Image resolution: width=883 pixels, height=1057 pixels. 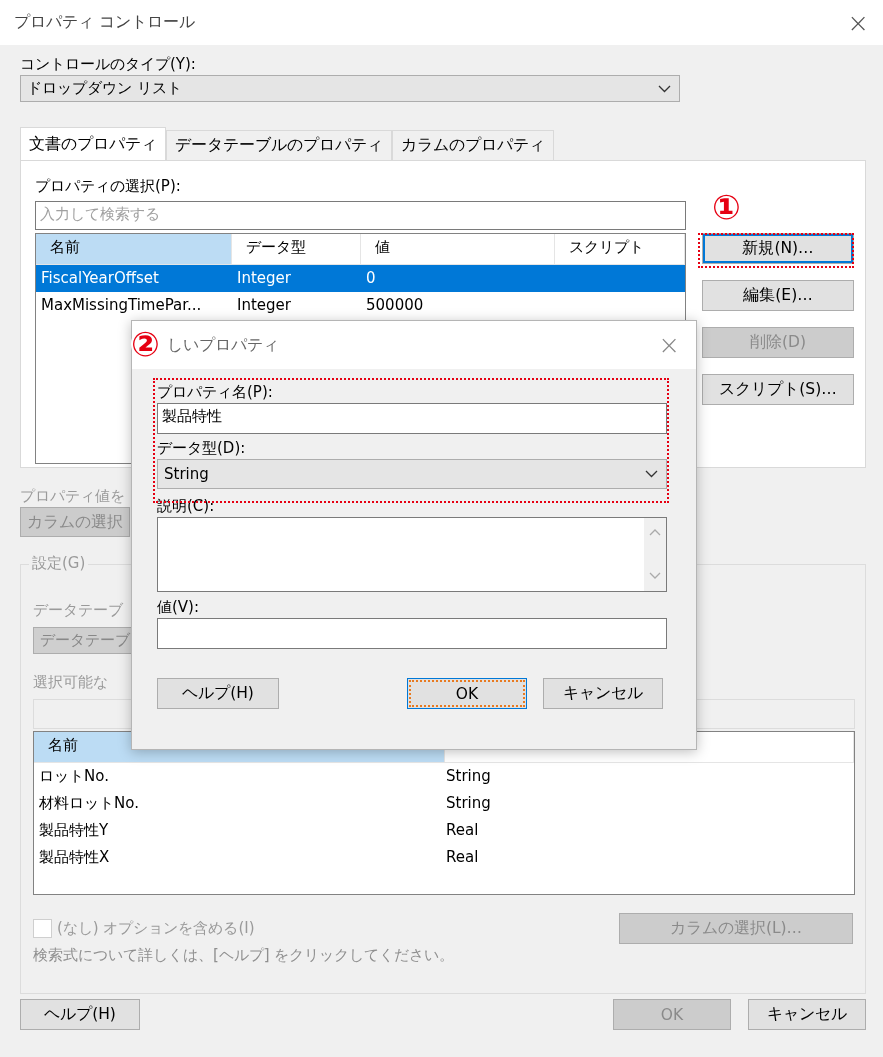 I want to click on hint-text: 検索式について詳しくは、[ヘルプ] をクリックしてください。, so click(x=244, y=955).